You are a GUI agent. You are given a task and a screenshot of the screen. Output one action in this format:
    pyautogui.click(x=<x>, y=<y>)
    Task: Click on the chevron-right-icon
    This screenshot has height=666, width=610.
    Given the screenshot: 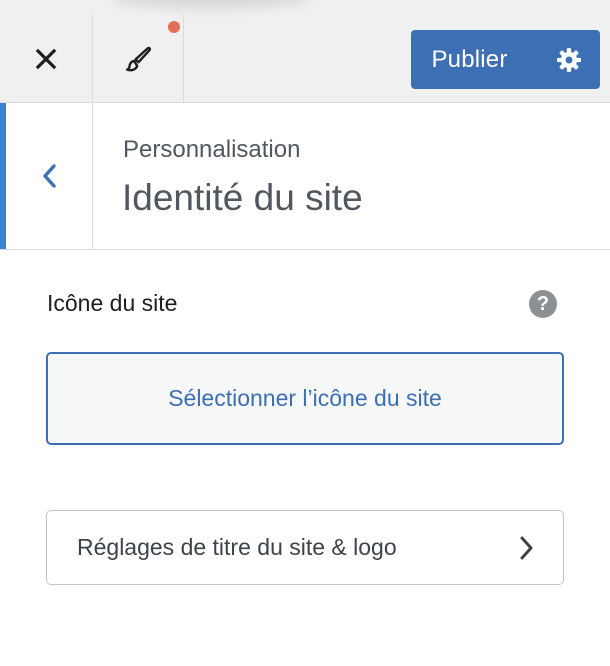 What is the action you would take?
    pyautogui.click(x=527, y=548)
    